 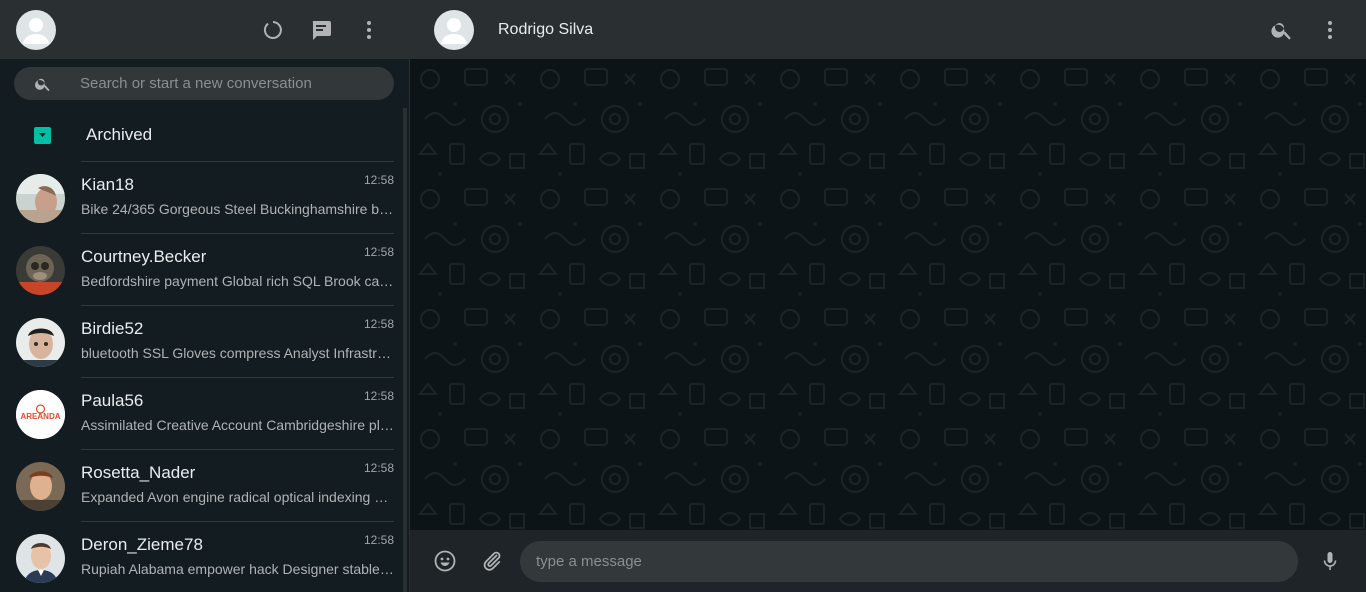 I want to click on conversation-search-button, so click(x=1282, y=30).